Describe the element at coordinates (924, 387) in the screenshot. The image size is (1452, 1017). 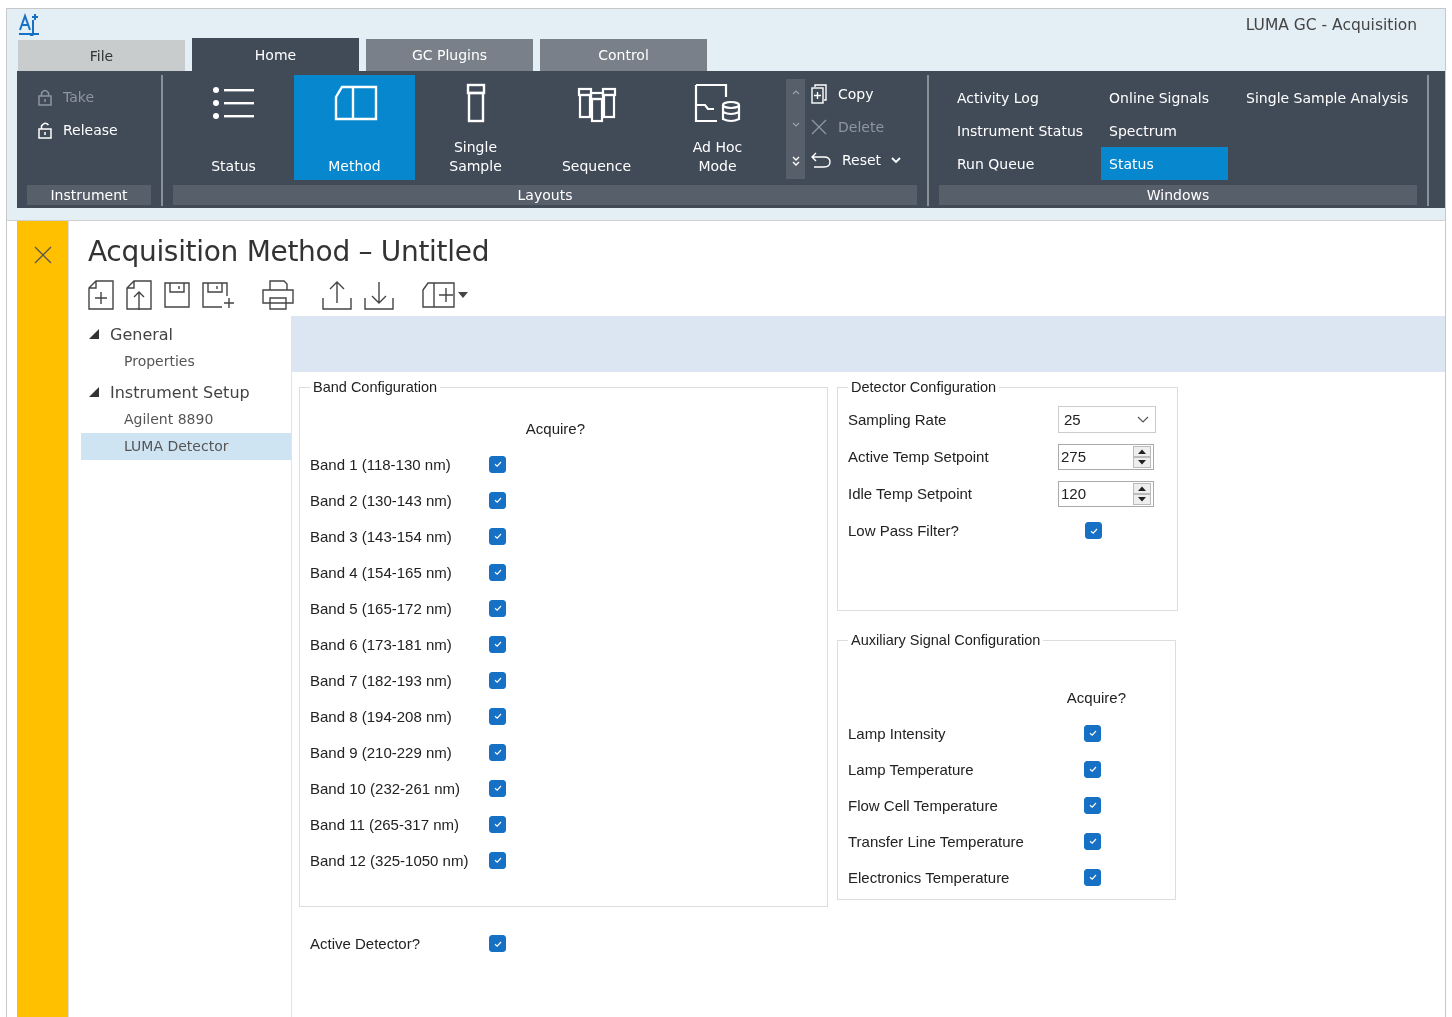
I see `group-title: Detector Configuration` at that location.